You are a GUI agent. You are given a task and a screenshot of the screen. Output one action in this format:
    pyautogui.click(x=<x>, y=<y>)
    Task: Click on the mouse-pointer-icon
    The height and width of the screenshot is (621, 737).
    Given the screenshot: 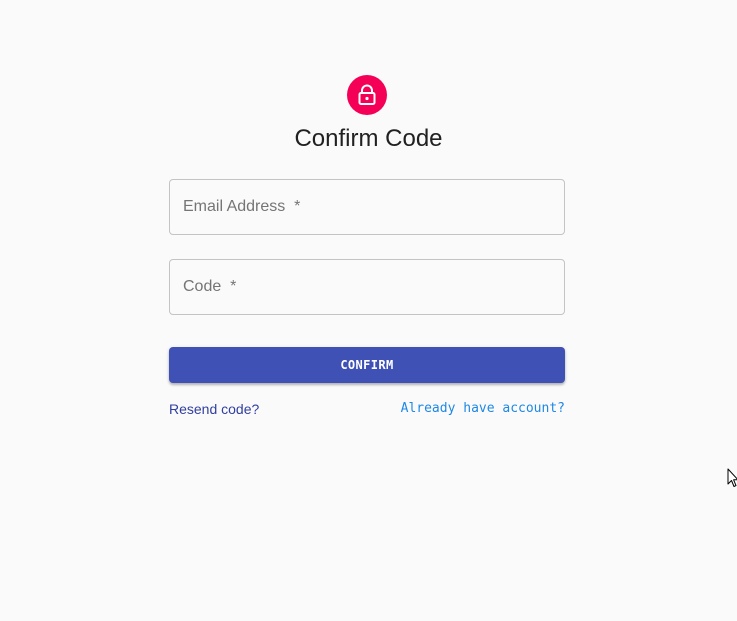 What is the action you would take?
    pyautogui.click(x=732, y=478)
    